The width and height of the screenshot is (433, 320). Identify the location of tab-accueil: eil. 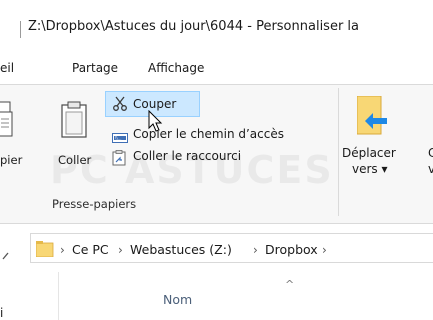
(22, 68).